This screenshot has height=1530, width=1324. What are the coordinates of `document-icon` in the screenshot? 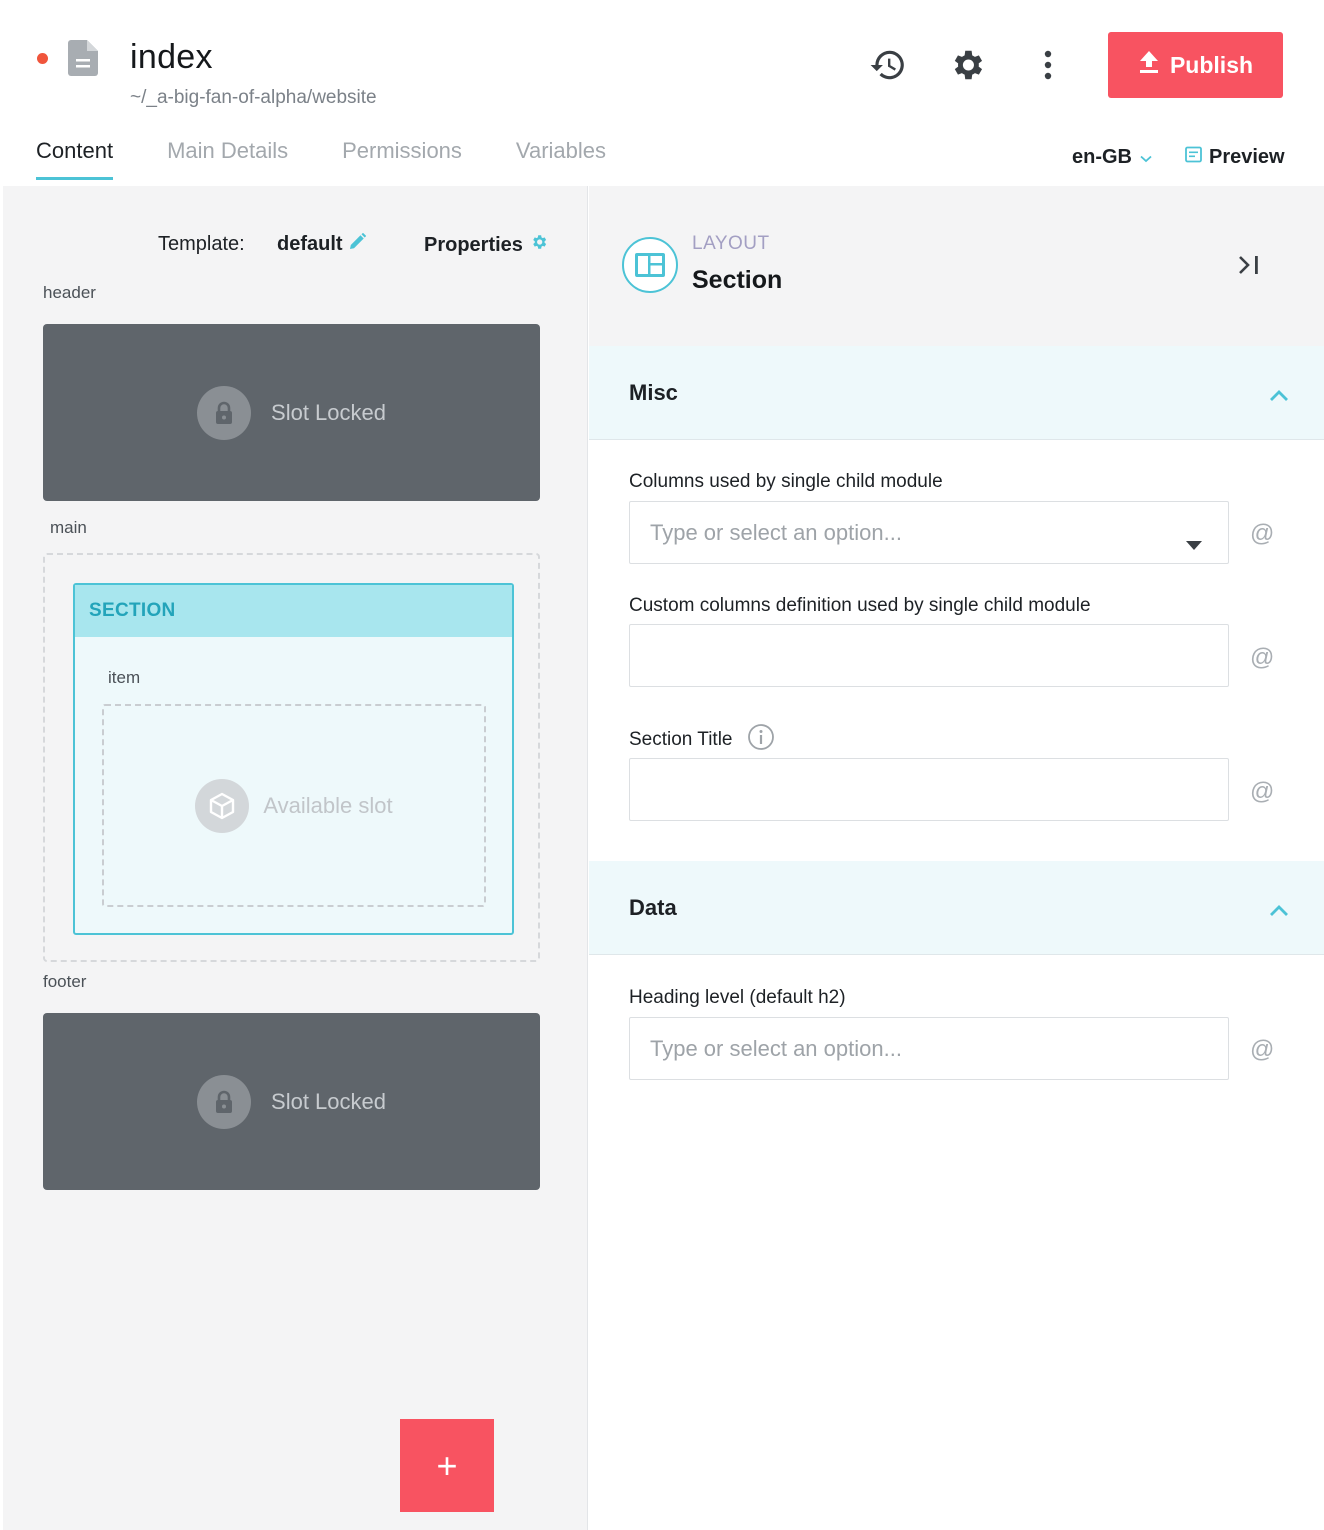 It's located at (83, 58).